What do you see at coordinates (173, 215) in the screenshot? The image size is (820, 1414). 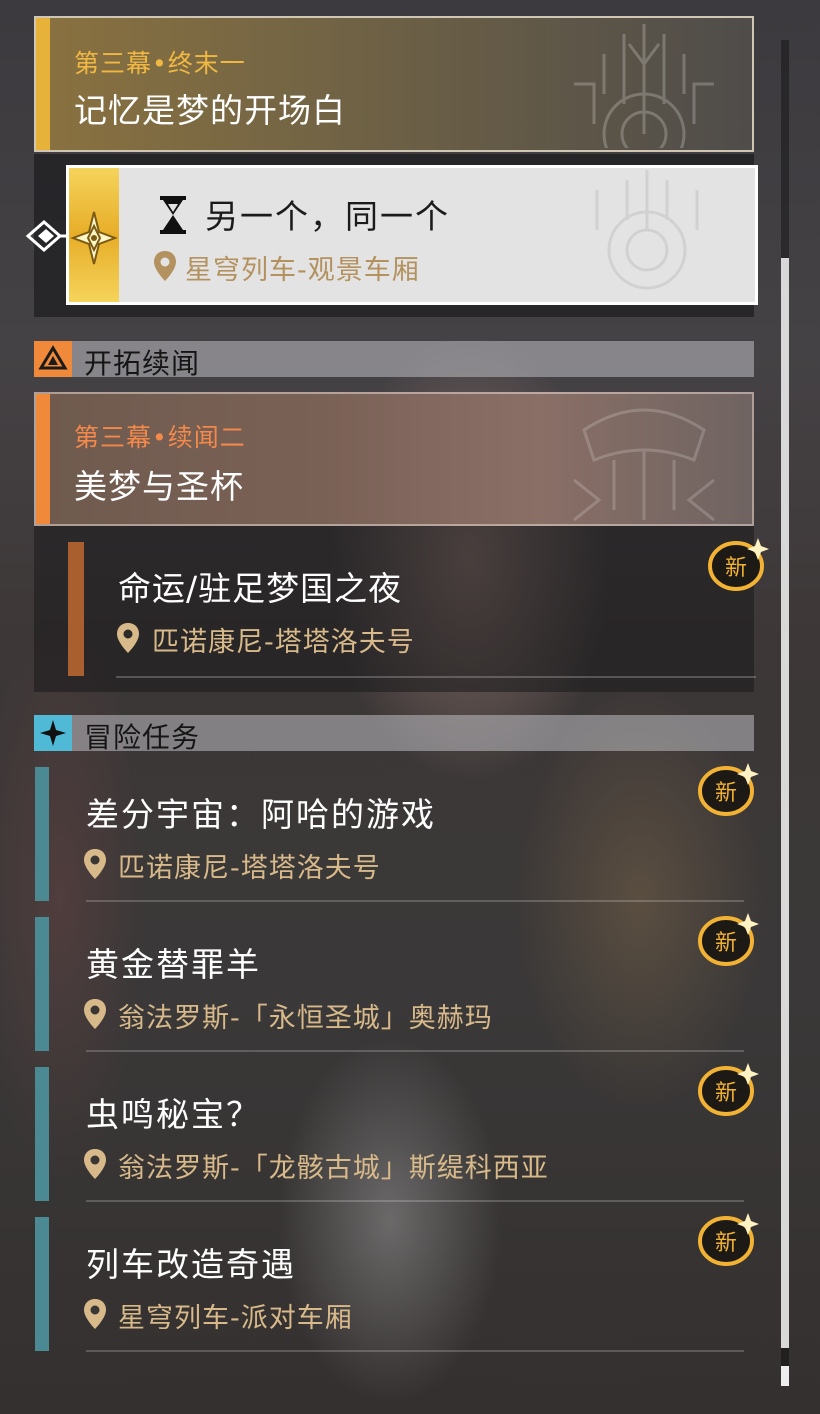 I see `hourglass-icon` at bounding box center [173, 215].